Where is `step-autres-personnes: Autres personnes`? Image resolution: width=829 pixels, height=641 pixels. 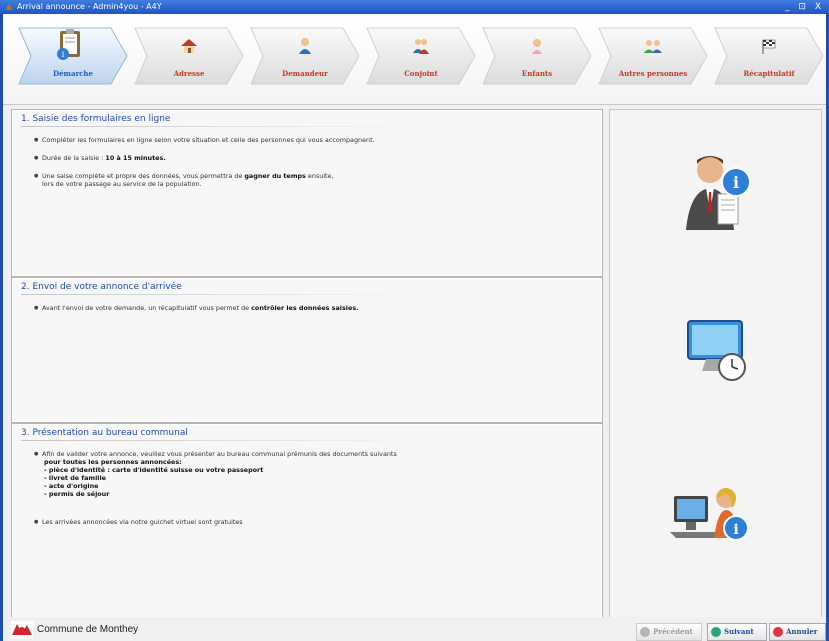 step-autres-personnes: Autres personnes is located at coordinates (653, 56).